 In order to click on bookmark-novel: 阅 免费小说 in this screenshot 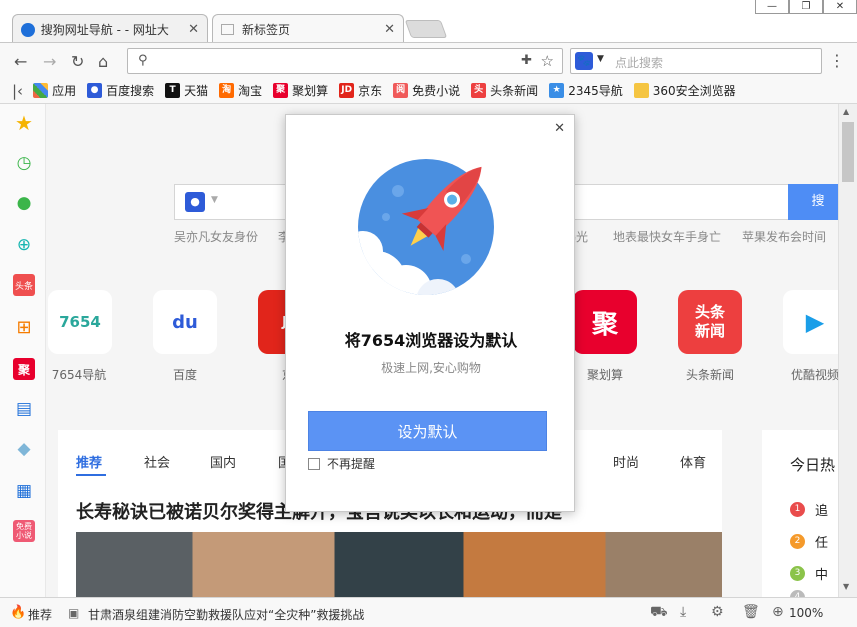, I will do `click(426, 90)`.